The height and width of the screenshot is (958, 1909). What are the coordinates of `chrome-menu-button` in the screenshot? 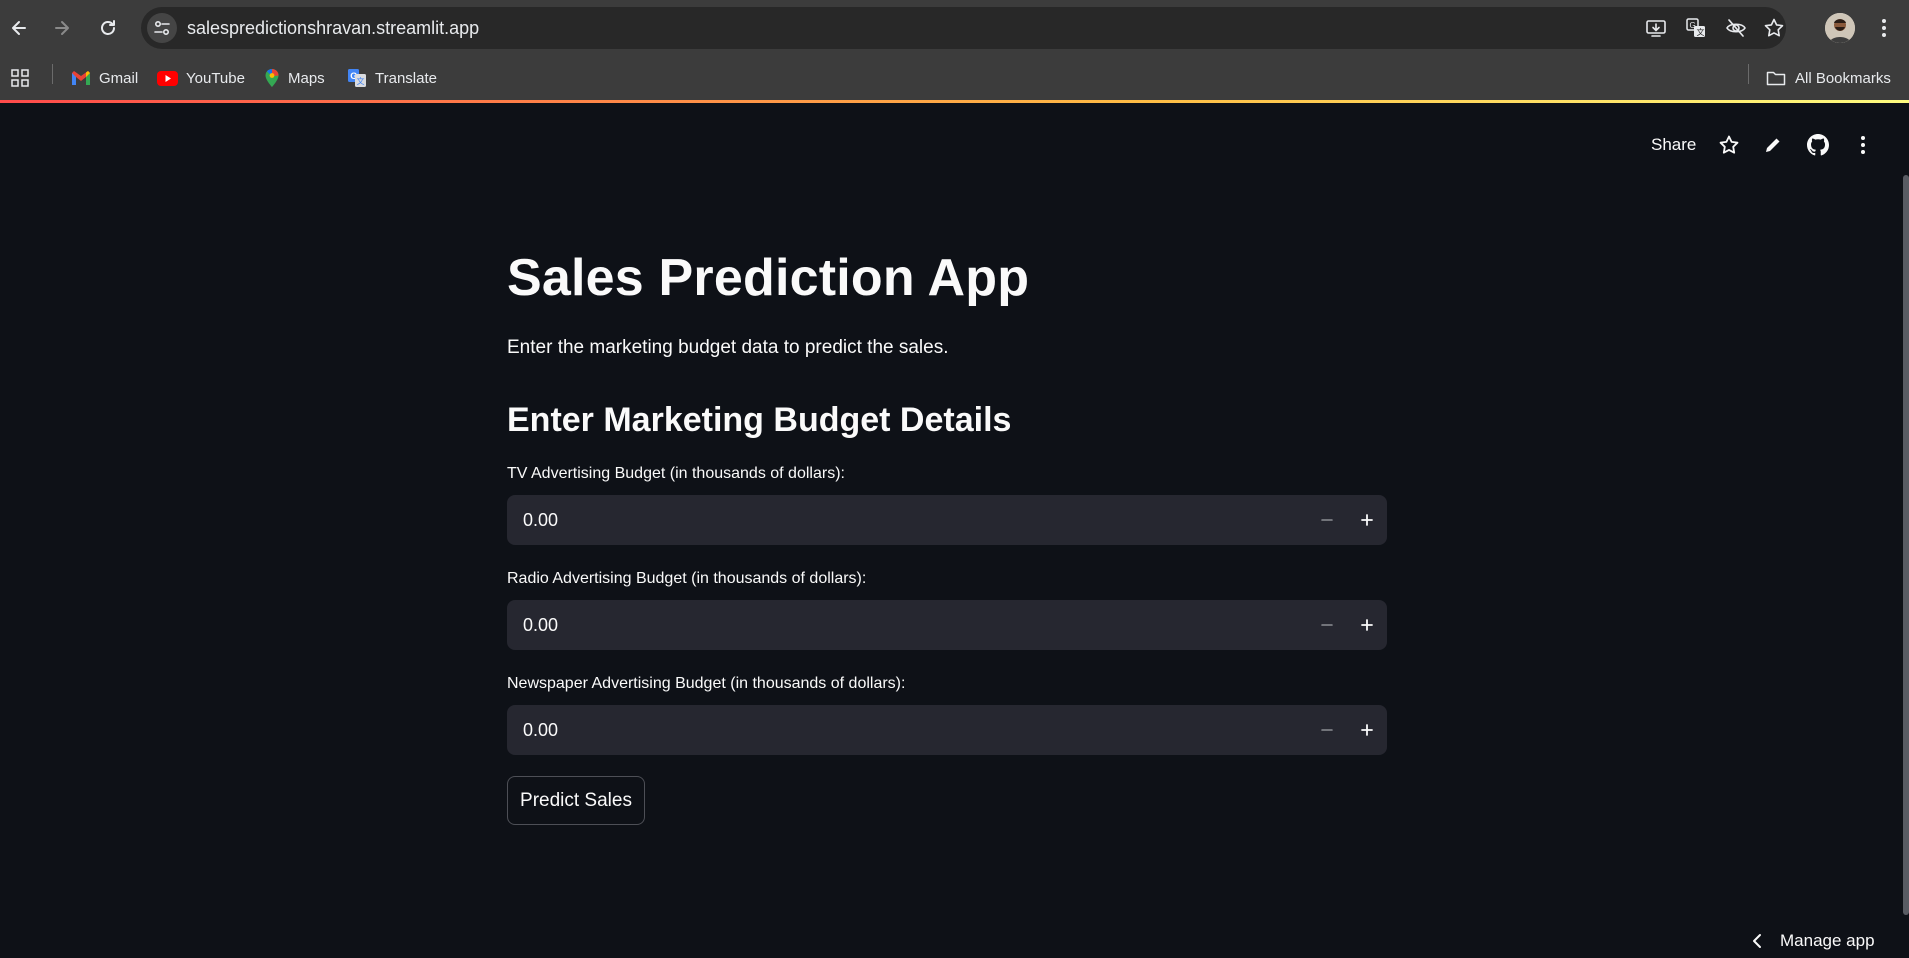 It's located at (1884, 28).